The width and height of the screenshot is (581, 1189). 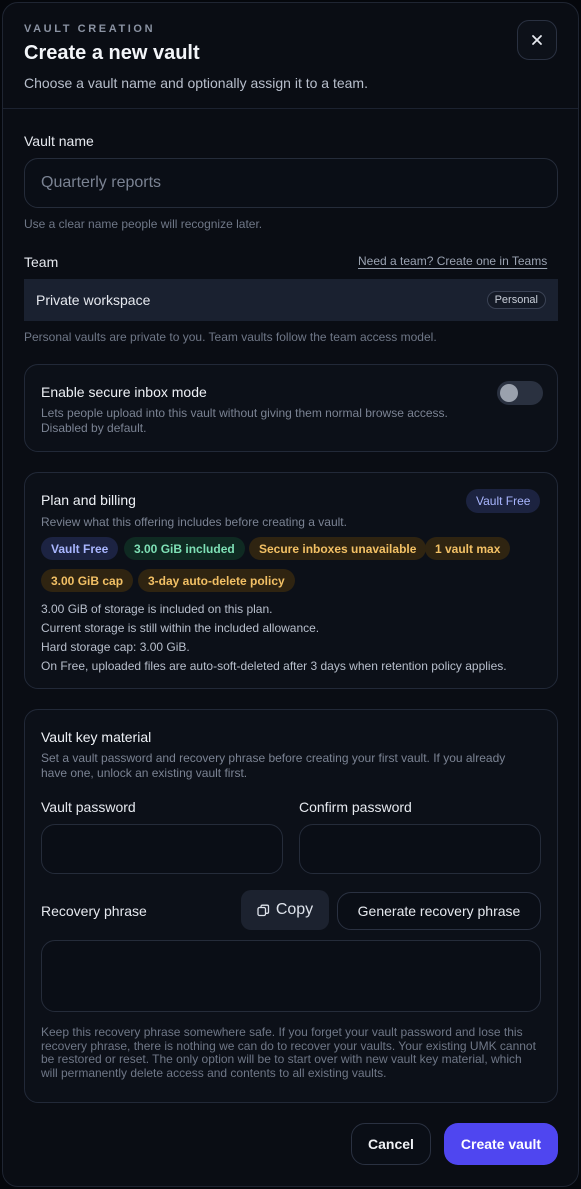 I want to click on close-icon, so click(x=537, y=40).